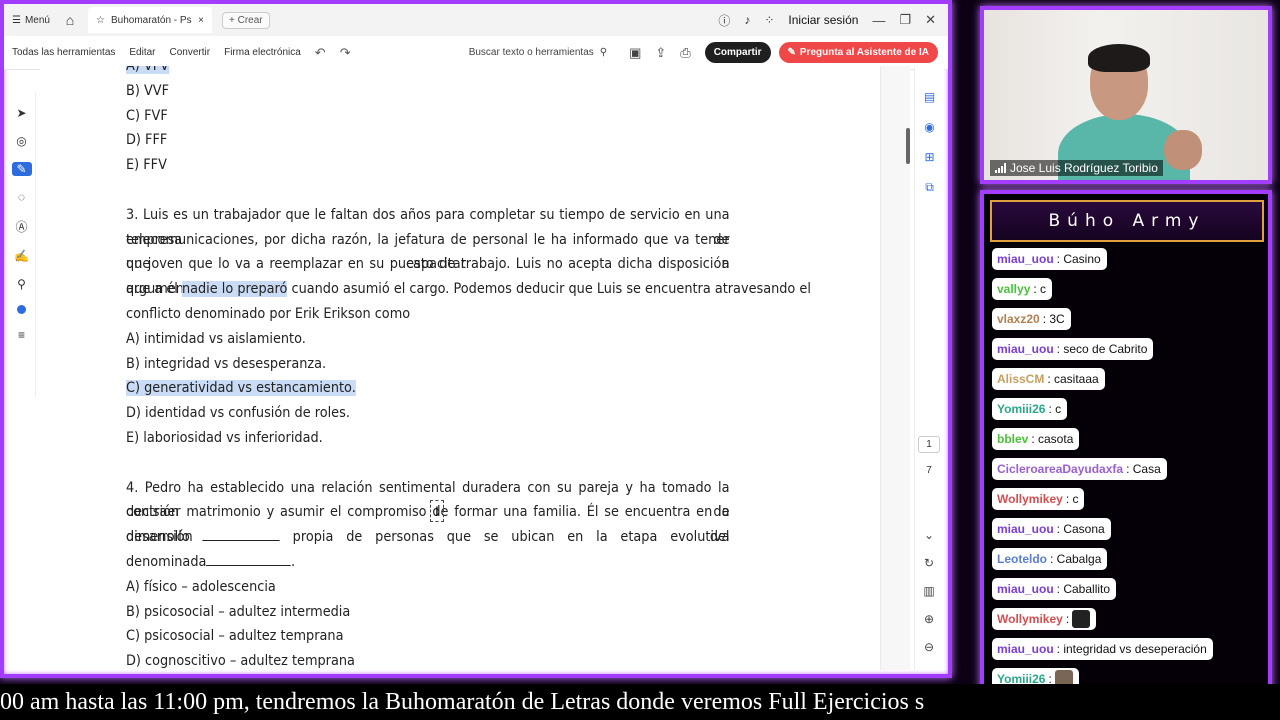 The width and height of the screenshot is (1280, 720). I want to click on chat-message: Wollymikey:, so click(1044, 619).